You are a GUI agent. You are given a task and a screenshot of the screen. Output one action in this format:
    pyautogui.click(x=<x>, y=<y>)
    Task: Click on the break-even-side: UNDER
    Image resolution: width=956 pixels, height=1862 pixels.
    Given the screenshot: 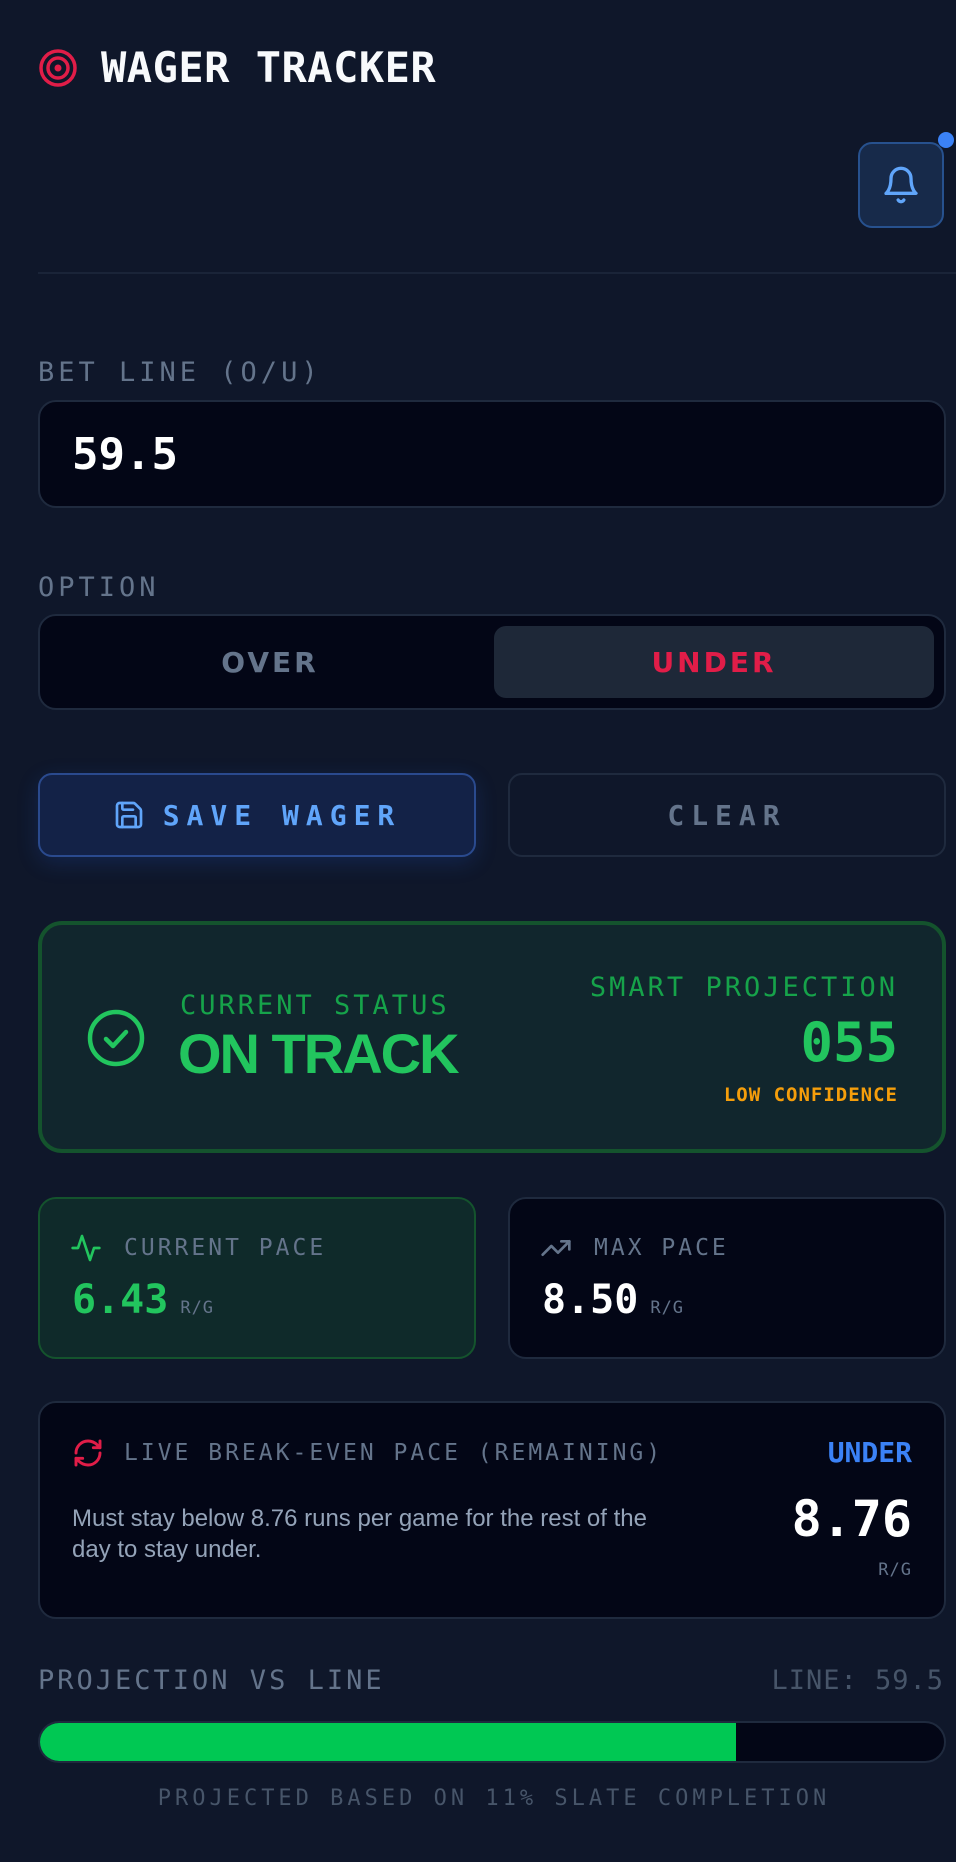 What is the action you would take?
    pyautogui.click(x=869, y=1452)
    